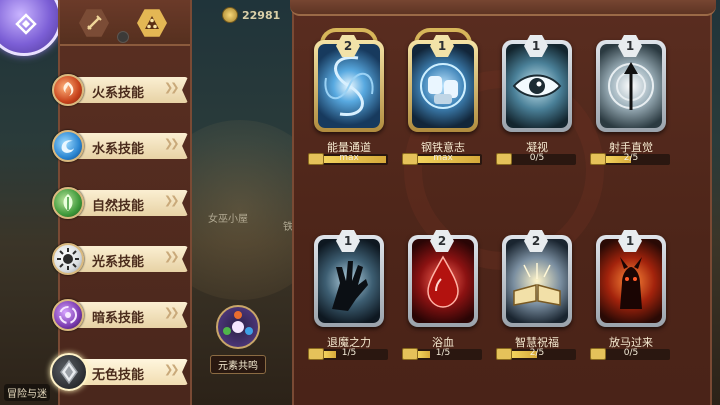 Image resolution: width=720 pixels, height=405 pixels. What do you see at coordinates (443, 285) in the screenshot?
I see `skill-card-bloodbath: 2 浴血 1/5` at bounding box center [443, 285].